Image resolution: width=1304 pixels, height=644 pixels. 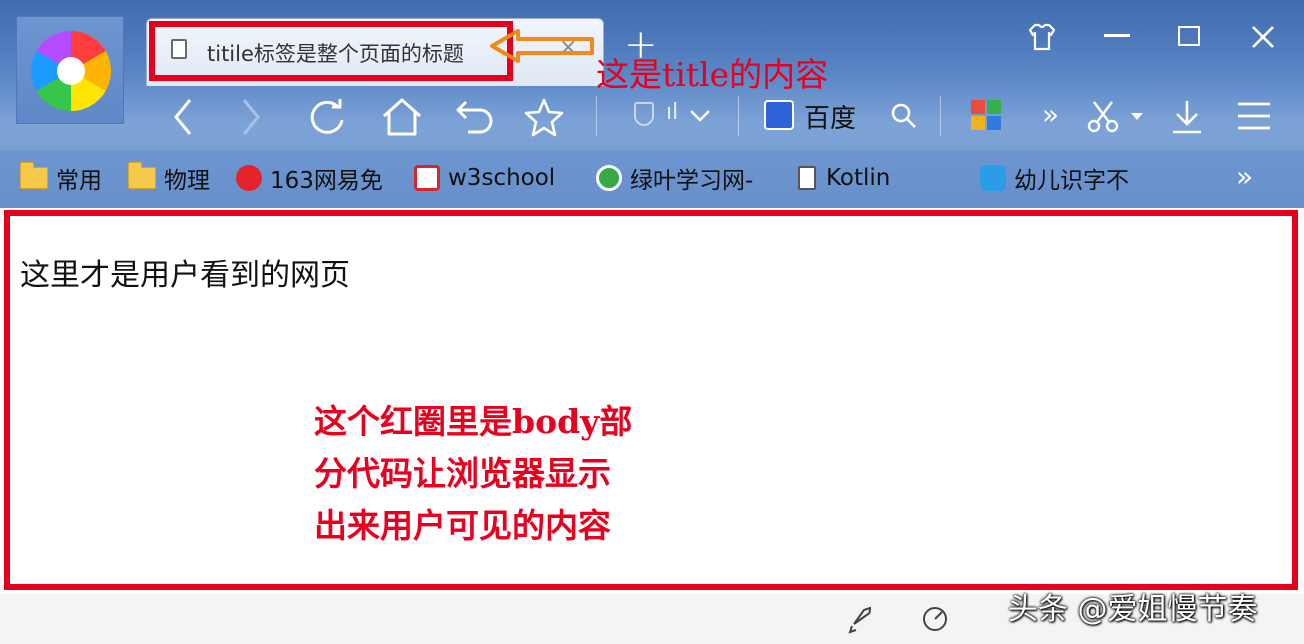 What do you see at coordinates (1117, 35) in the screenshot?
I see `minimize-button` at bounding box center [1117, 35].